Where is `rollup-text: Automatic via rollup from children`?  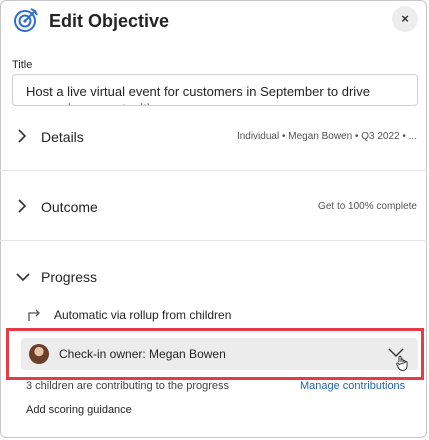 rollup-text: Automatic via rollup from children is located at coordinates (143, 315).